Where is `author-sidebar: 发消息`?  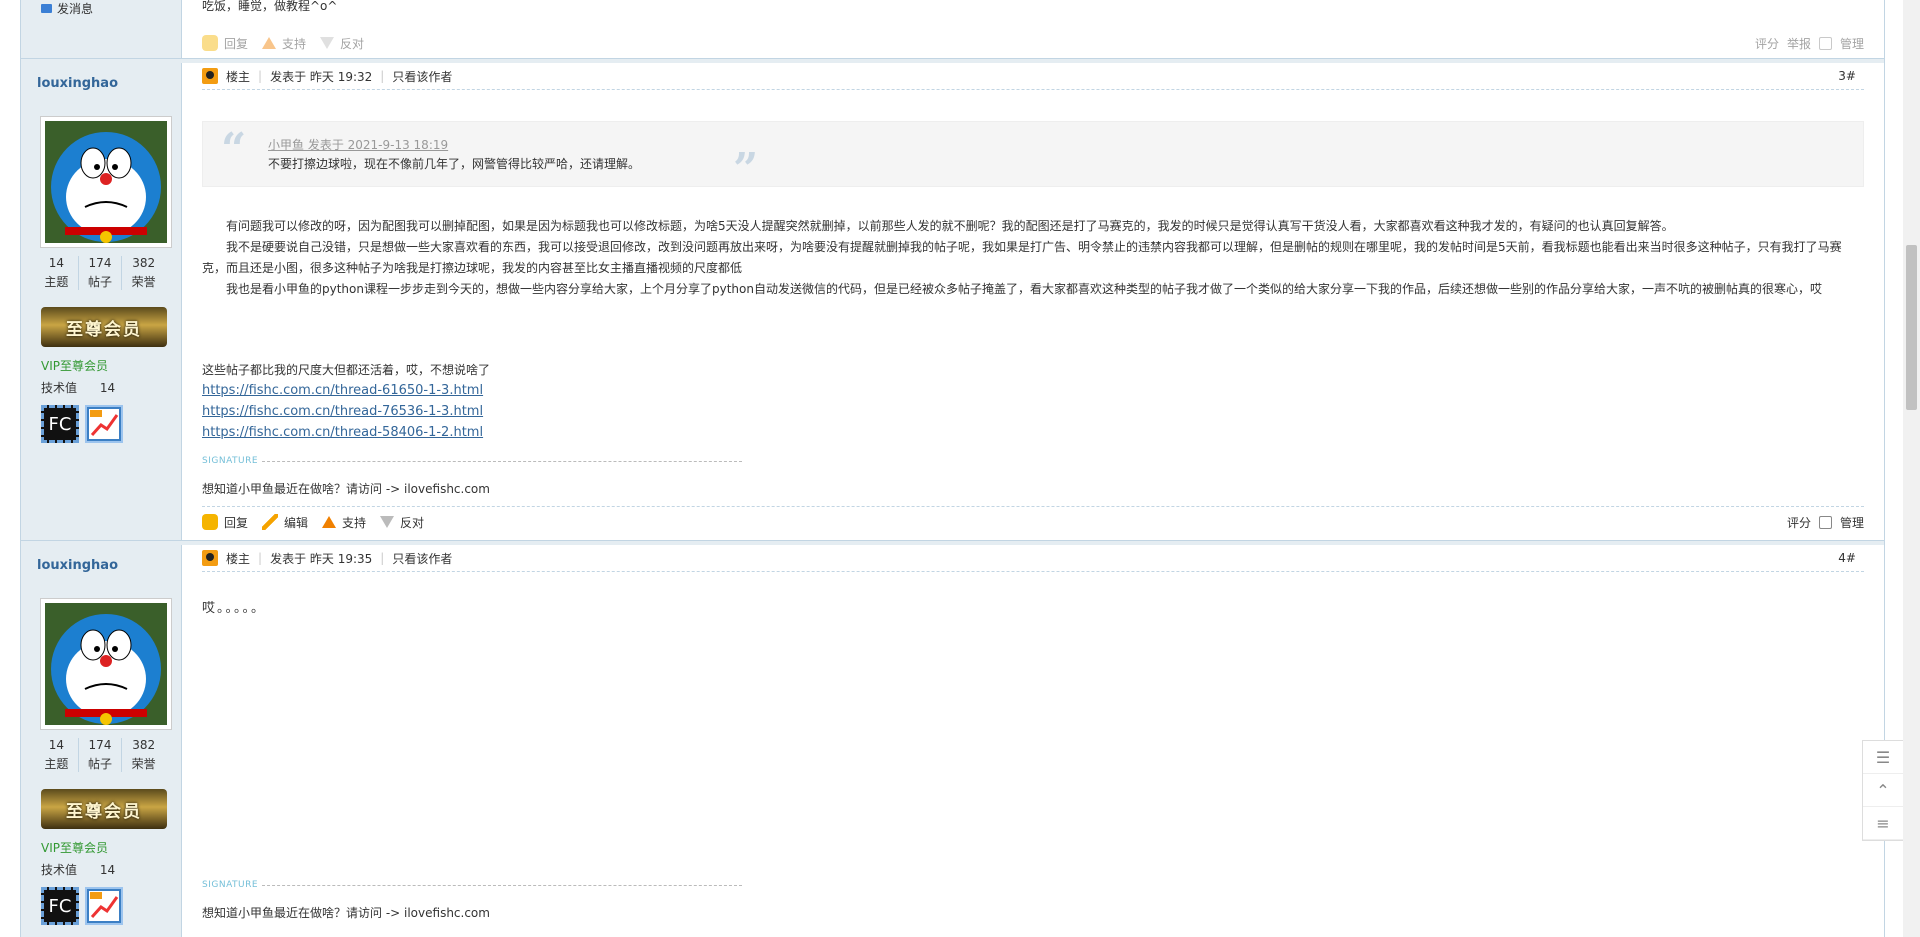 author-sidebar: 发消息 is located at coordinates (101, 30).